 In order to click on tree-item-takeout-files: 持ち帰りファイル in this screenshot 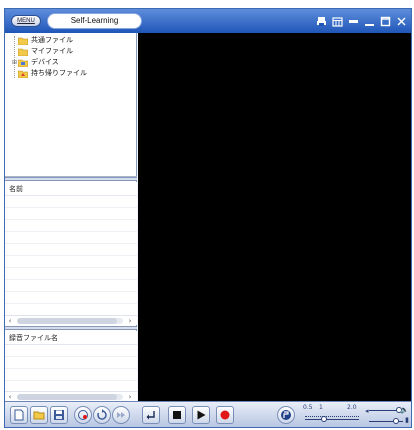, I will do `click(49, 73)`.